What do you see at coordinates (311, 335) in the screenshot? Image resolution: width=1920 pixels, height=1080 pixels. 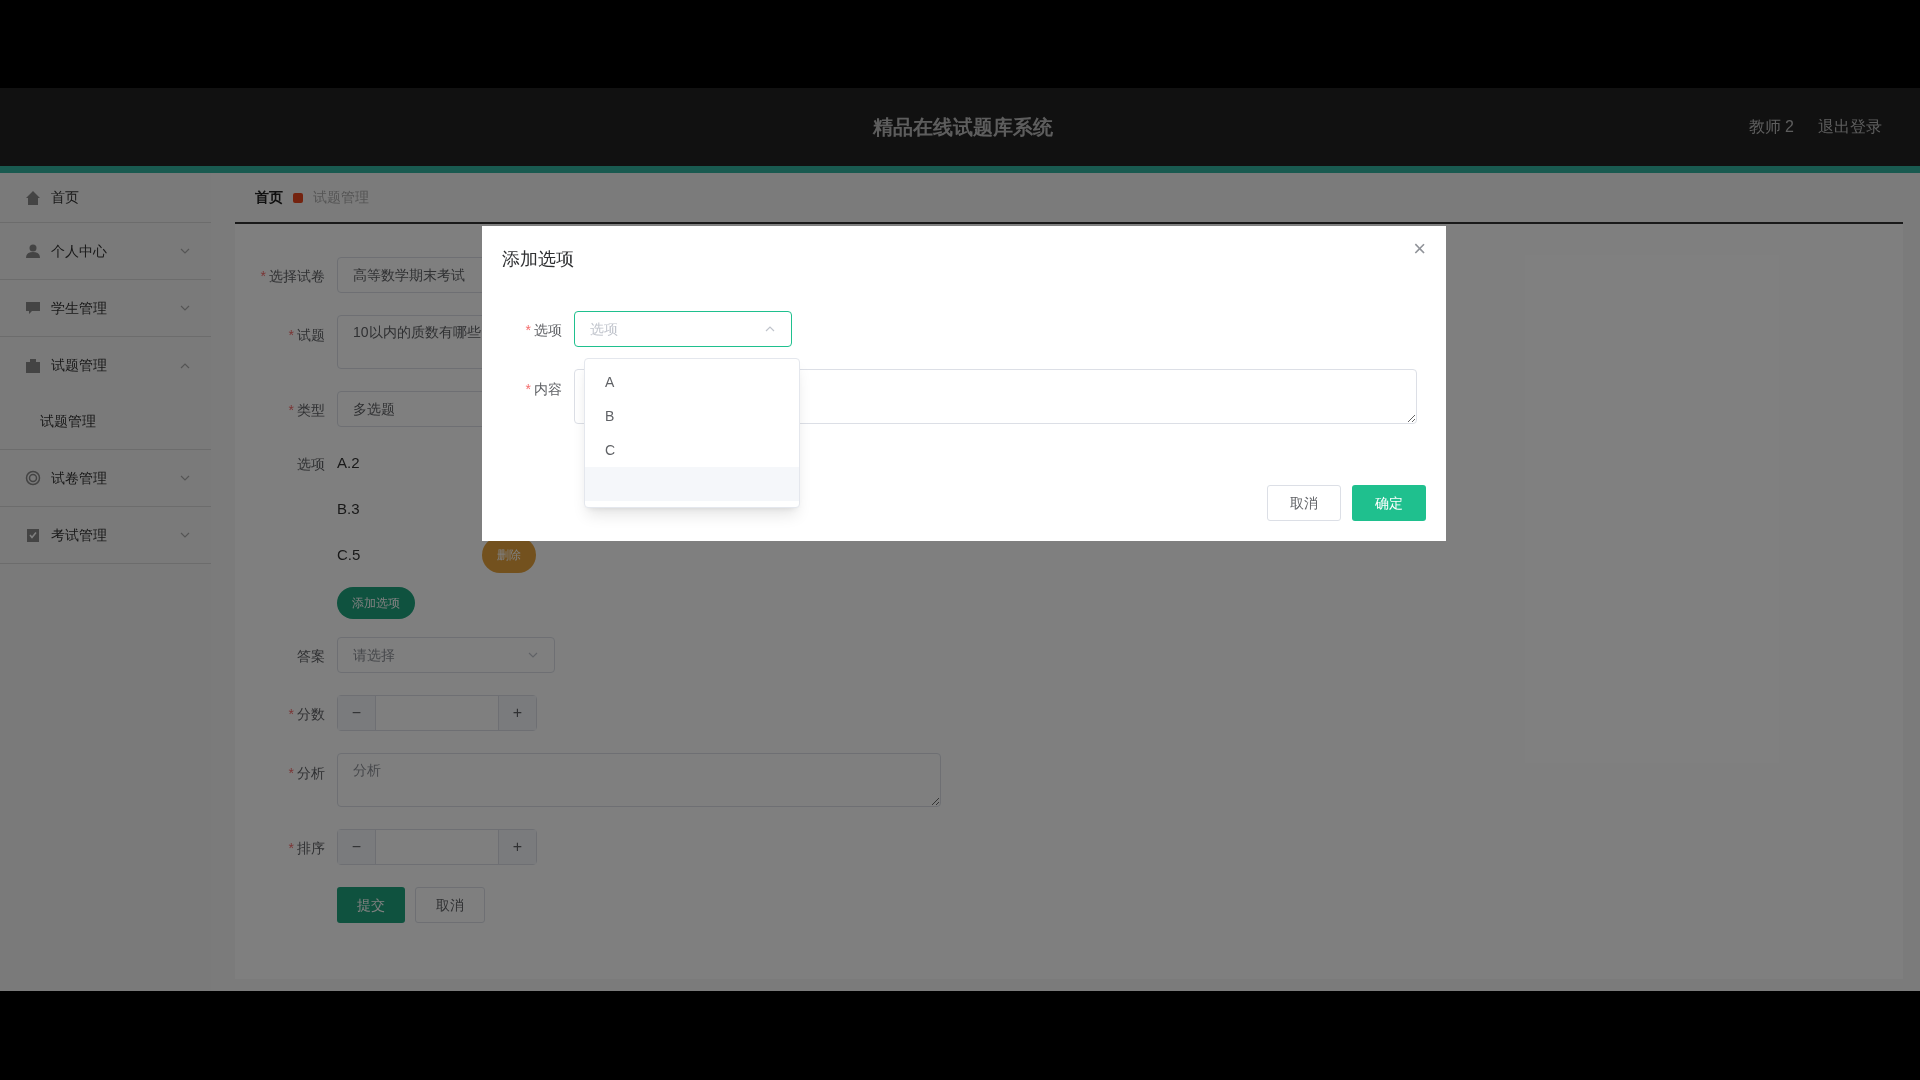 I see `field-label: 试题` at bounding box center [311, 335].